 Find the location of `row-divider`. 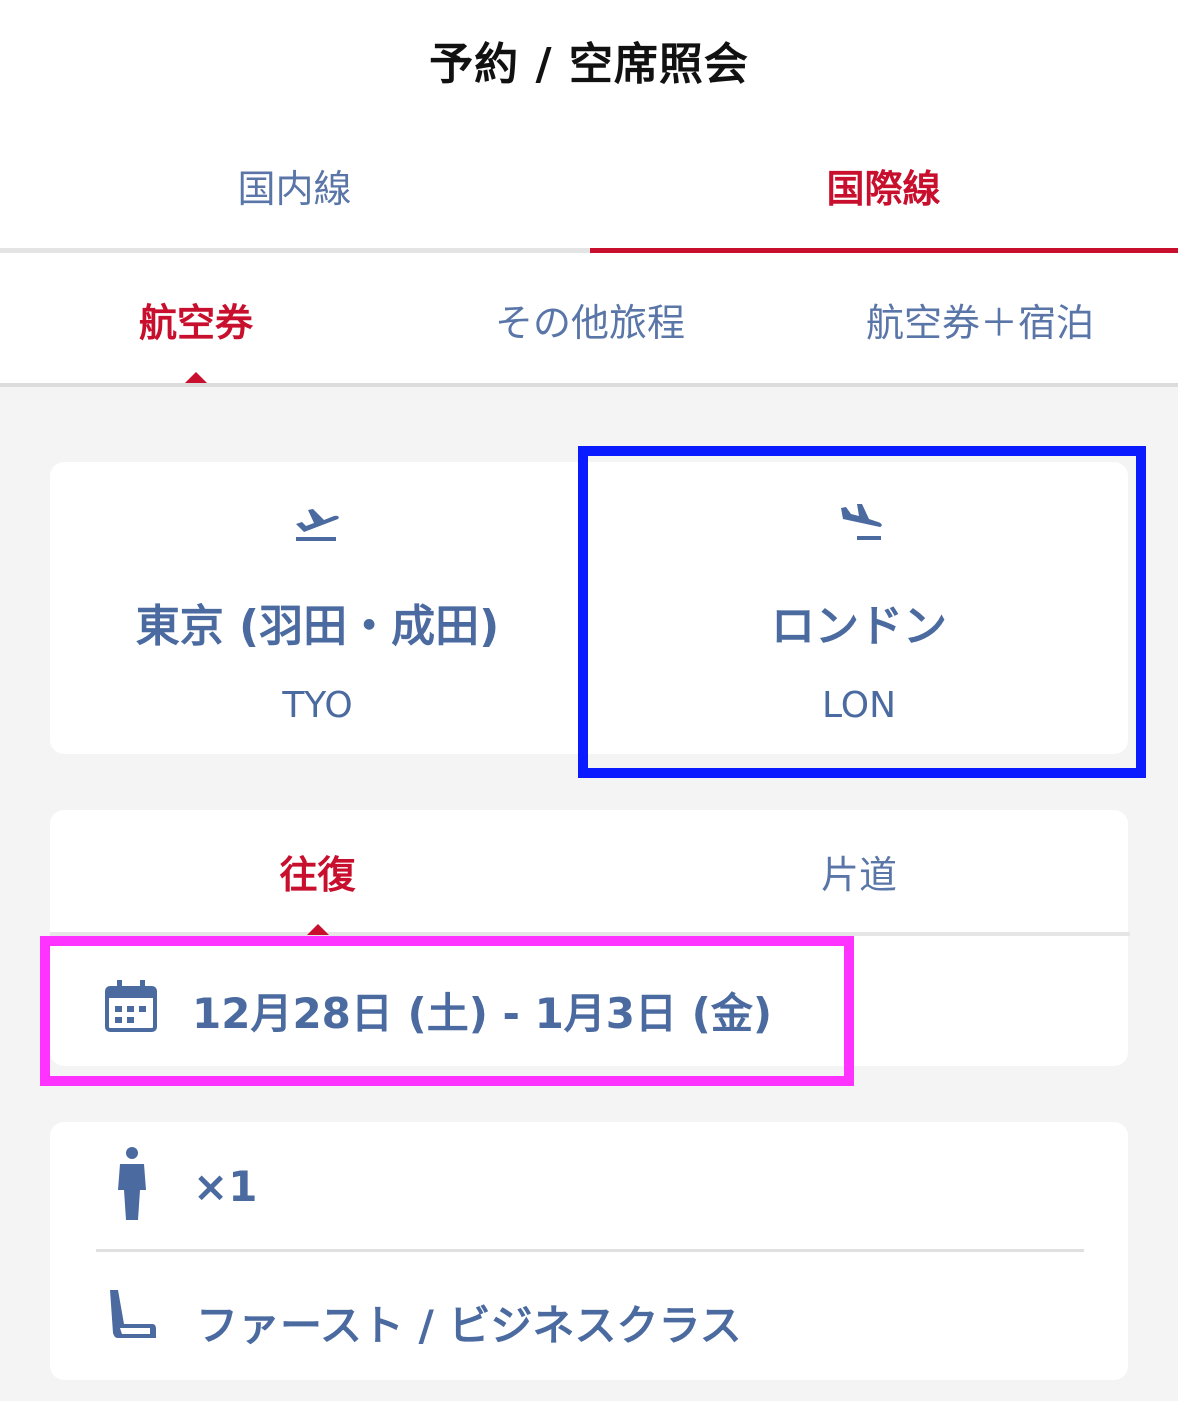

row-divider is located at coordinates (590, 1250).